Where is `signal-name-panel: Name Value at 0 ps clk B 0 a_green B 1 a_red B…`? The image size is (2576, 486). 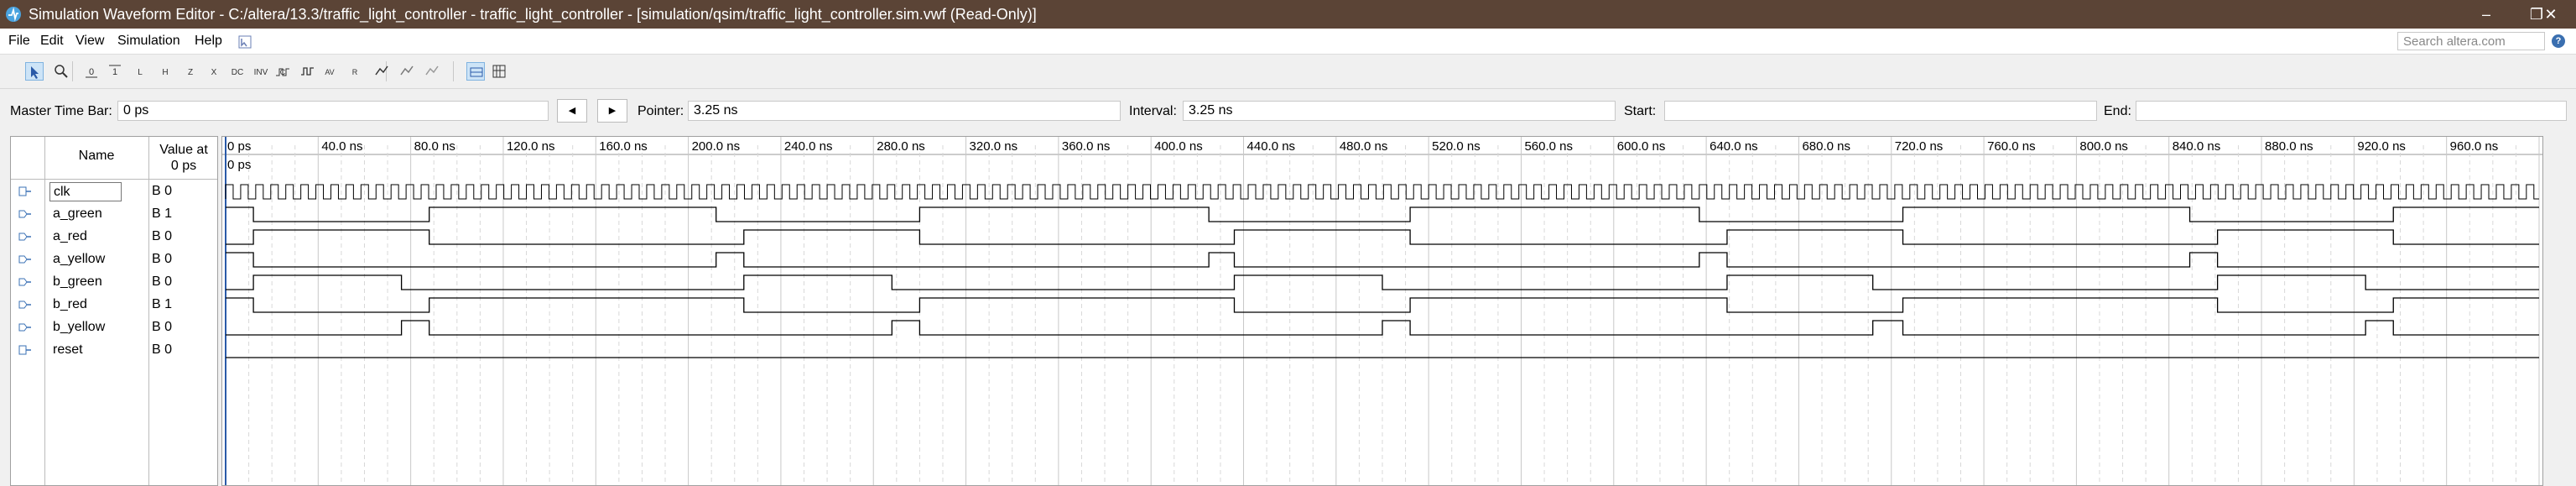
signal-name-panel: Name Value at 0 ps clk B 0 a_green B 1 a_red B… is located at coordinates (114, 311).